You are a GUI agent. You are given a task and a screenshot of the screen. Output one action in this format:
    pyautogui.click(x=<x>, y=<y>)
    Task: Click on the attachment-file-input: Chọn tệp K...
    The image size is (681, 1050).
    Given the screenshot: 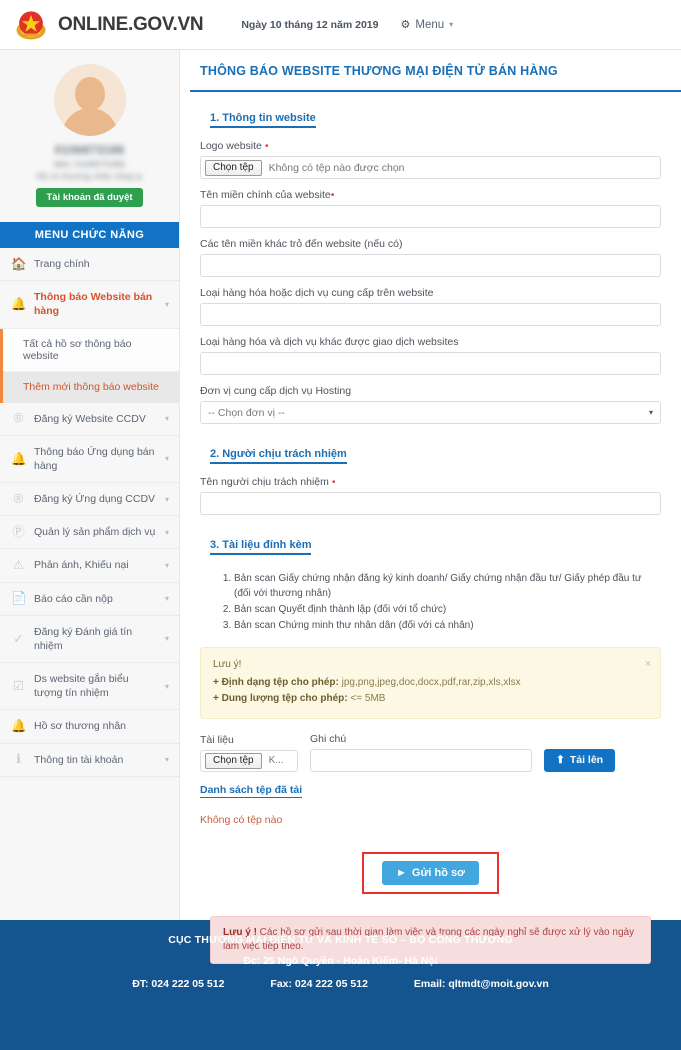 What is the action you would take?
    pyautogui.click(x=249, y=760)
    